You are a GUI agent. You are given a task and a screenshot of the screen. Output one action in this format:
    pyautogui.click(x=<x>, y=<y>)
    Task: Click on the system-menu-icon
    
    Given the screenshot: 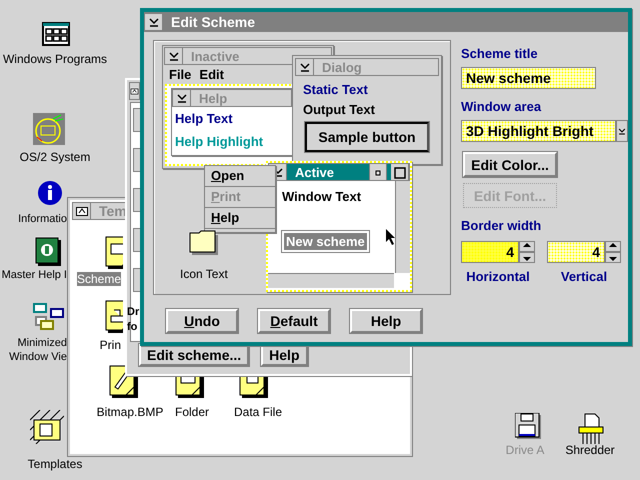 What is the action you would take?
    pyautogui.click(x=154, y=22)
    